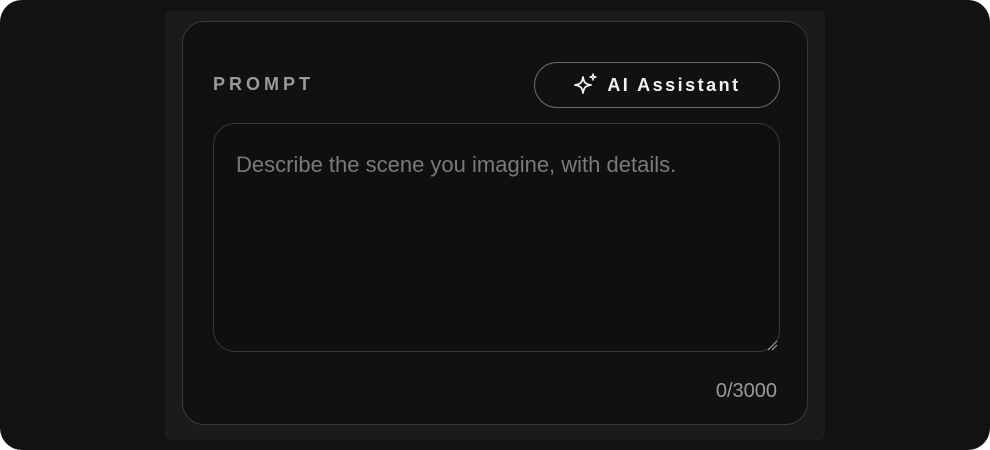 The width and height of the screenshot is (990, 450). Describe the element at coordinates (746, 391) in the screenshot. I see `character-counter: 0/3000` at that location.